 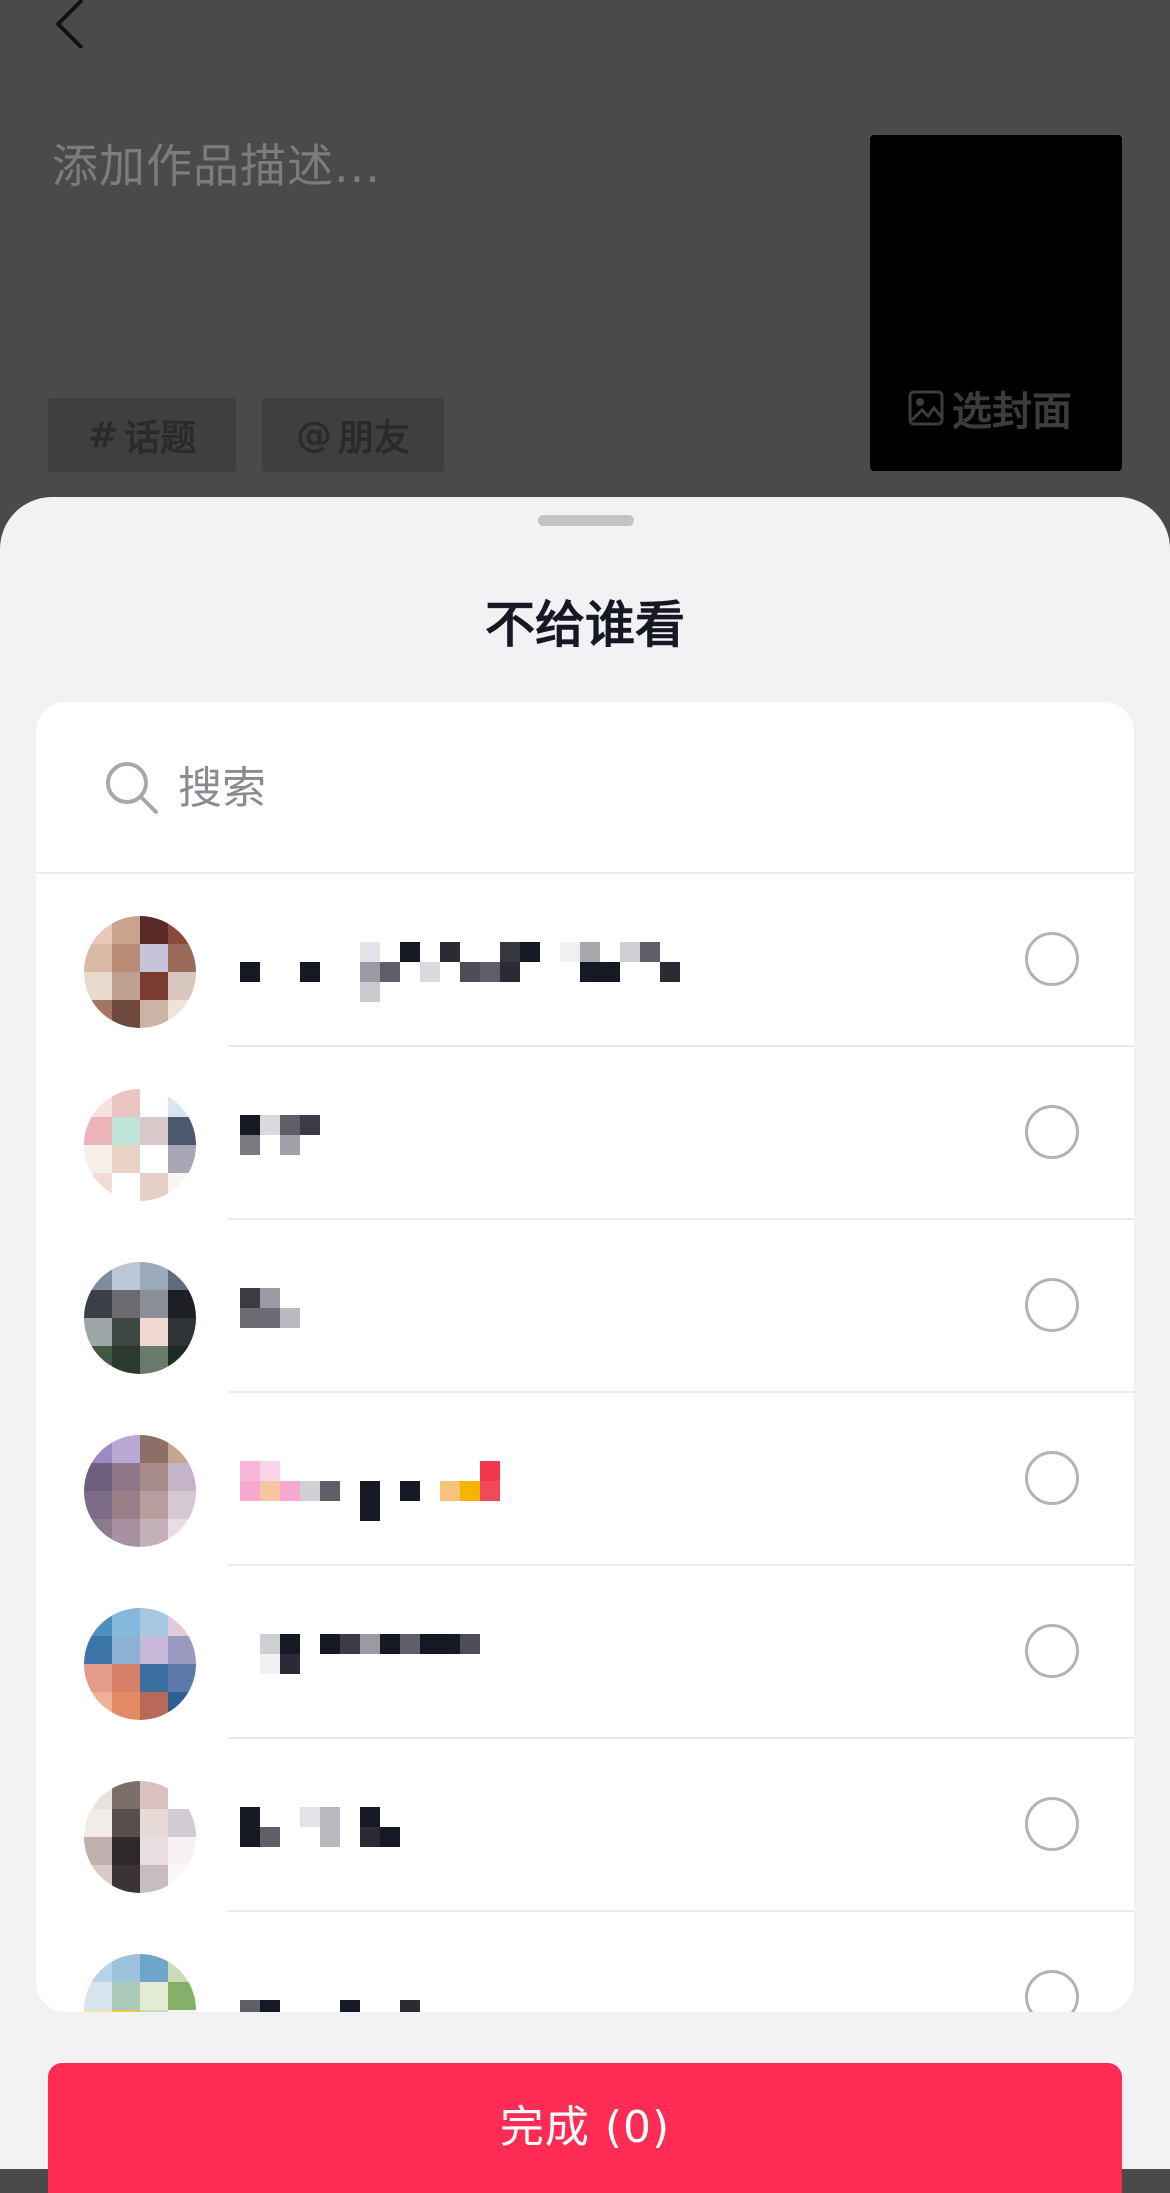 What do you see at coordinates (990, 408) in the screenshot?
I see `select-cover-button: 选封面` at bounding box center [990, 408].